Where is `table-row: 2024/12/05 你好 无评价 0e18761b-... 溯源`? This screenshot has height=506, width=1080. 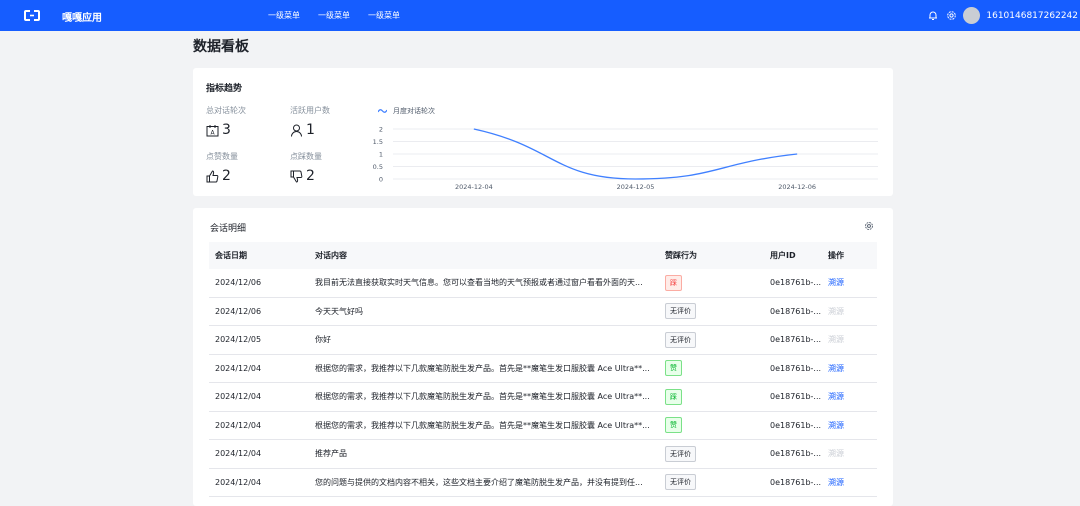 table-row: 2024/12/05 你好 无评价 0e18761b-... 溯源 is located at coordinates (543, 340).